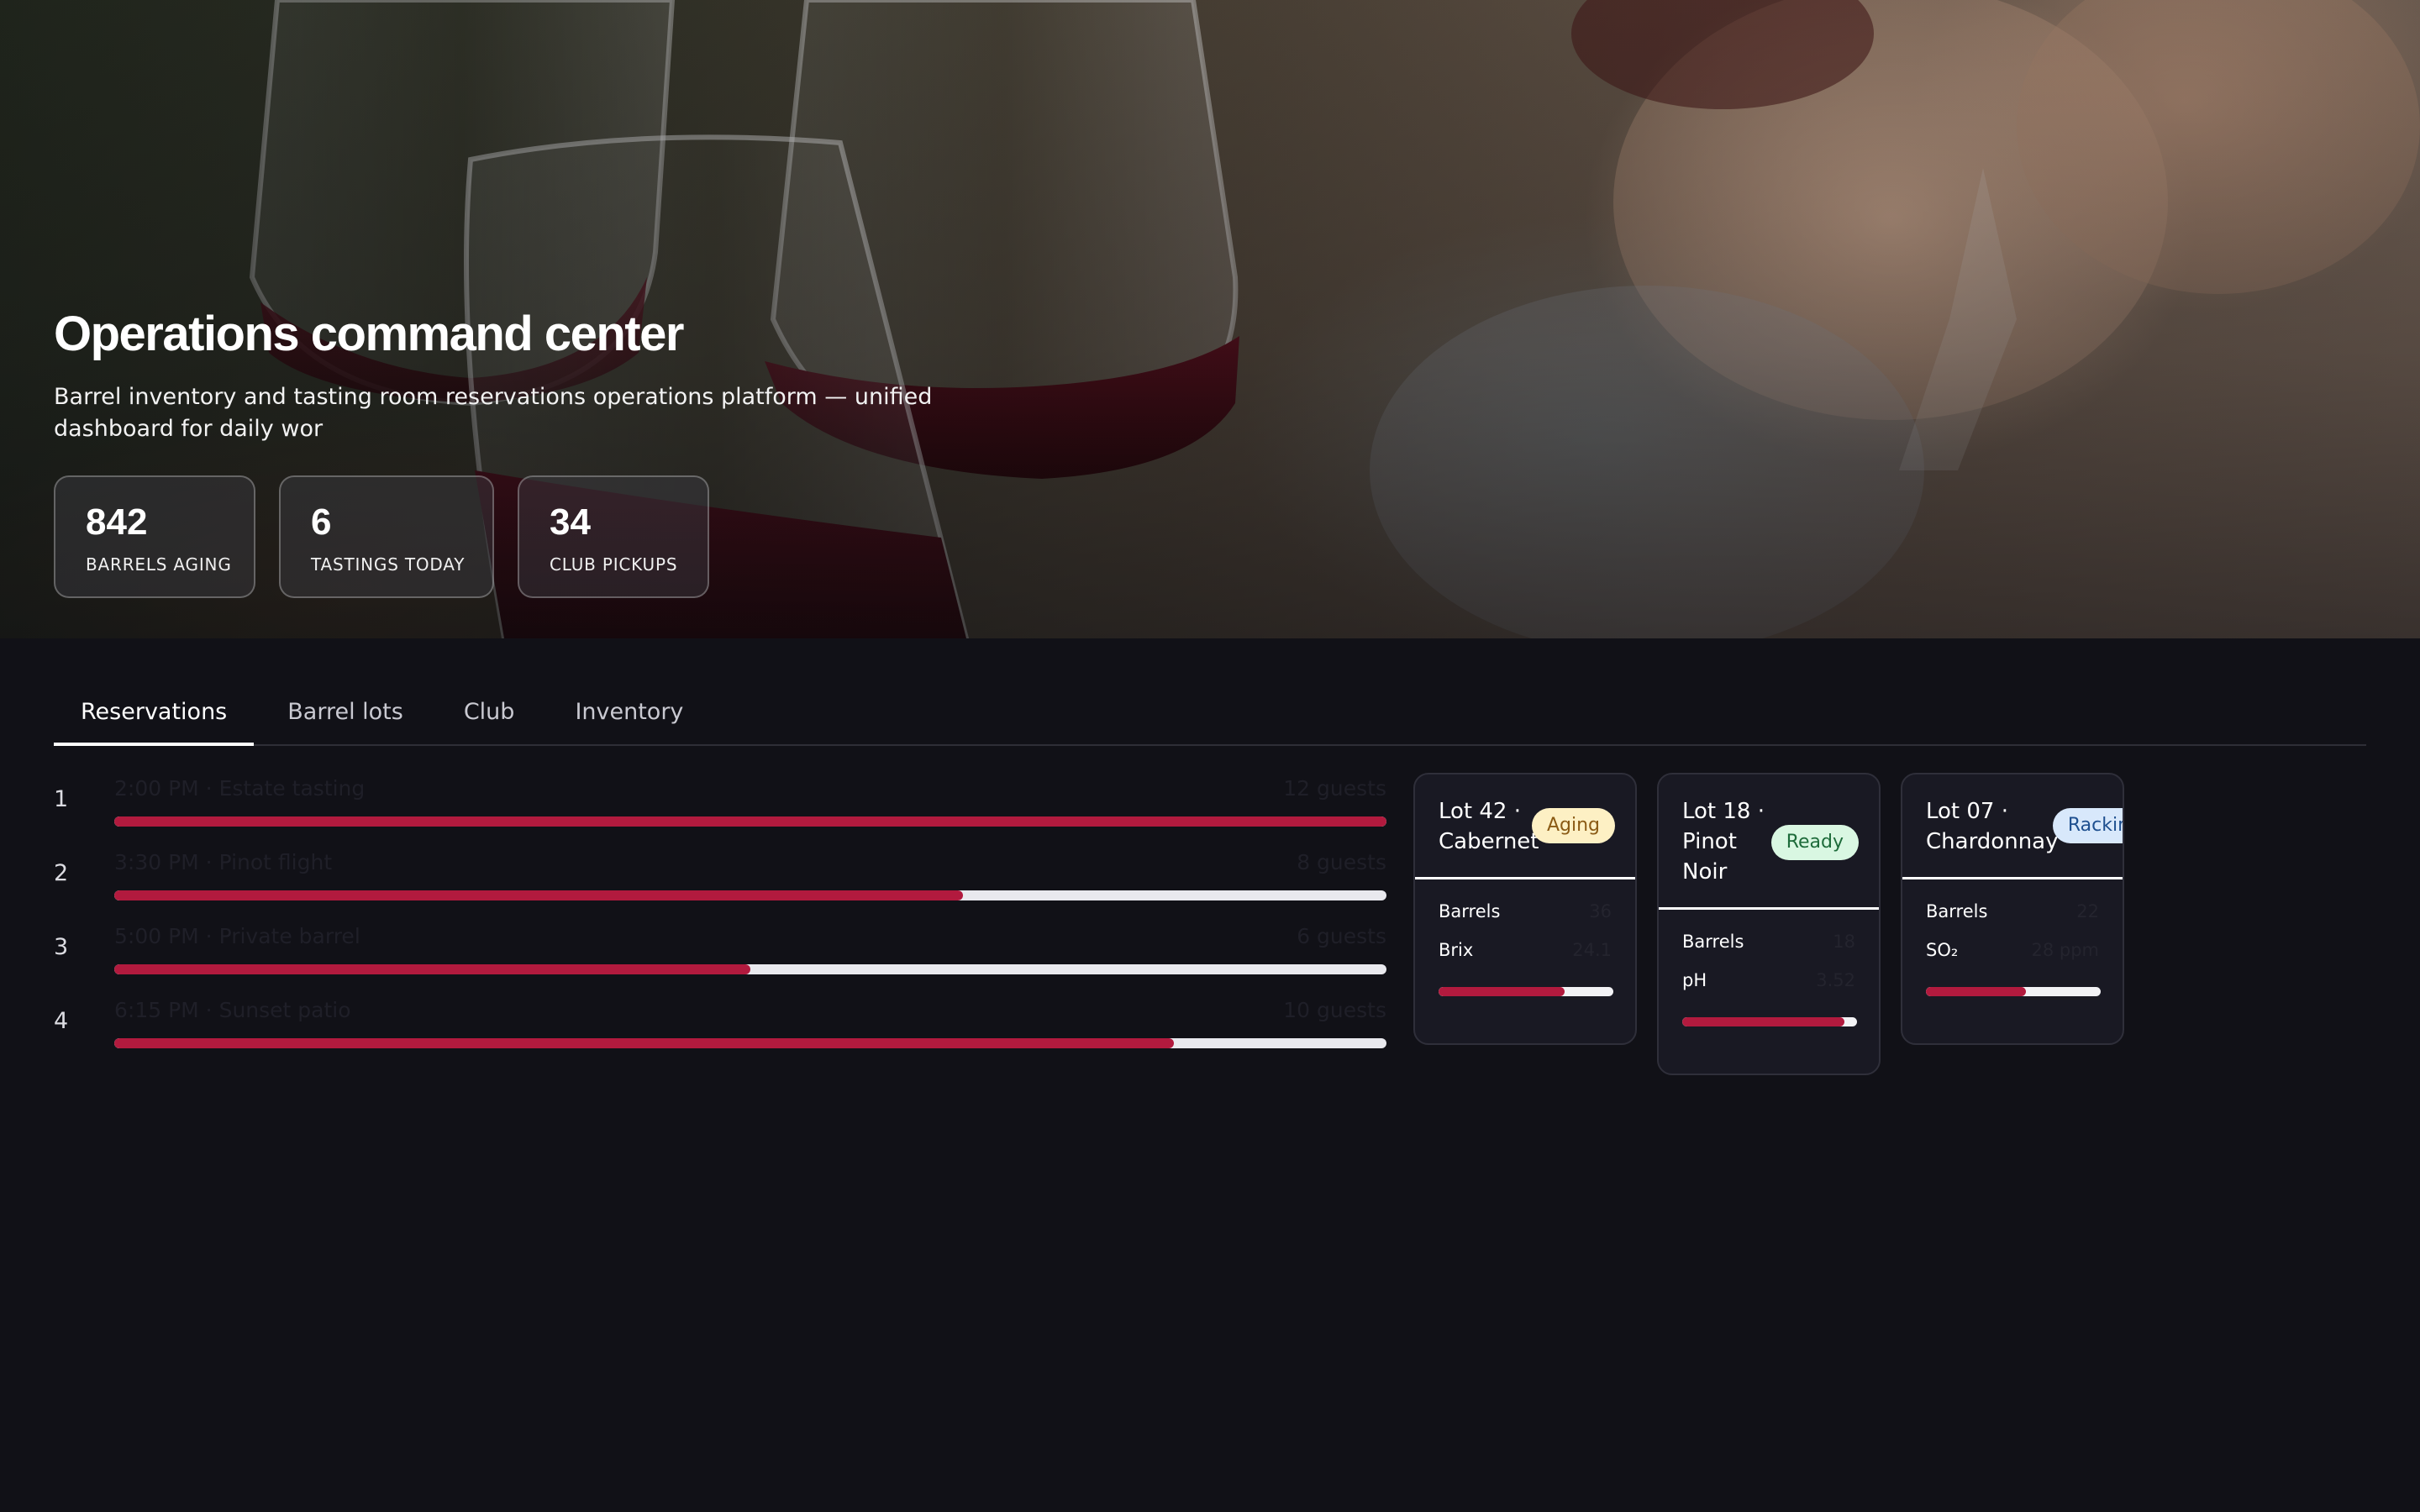  What do you see at coordinates (1600, 911) in the screenshot?
I see `metric-value: 36` at bounding box center [1600, 911].